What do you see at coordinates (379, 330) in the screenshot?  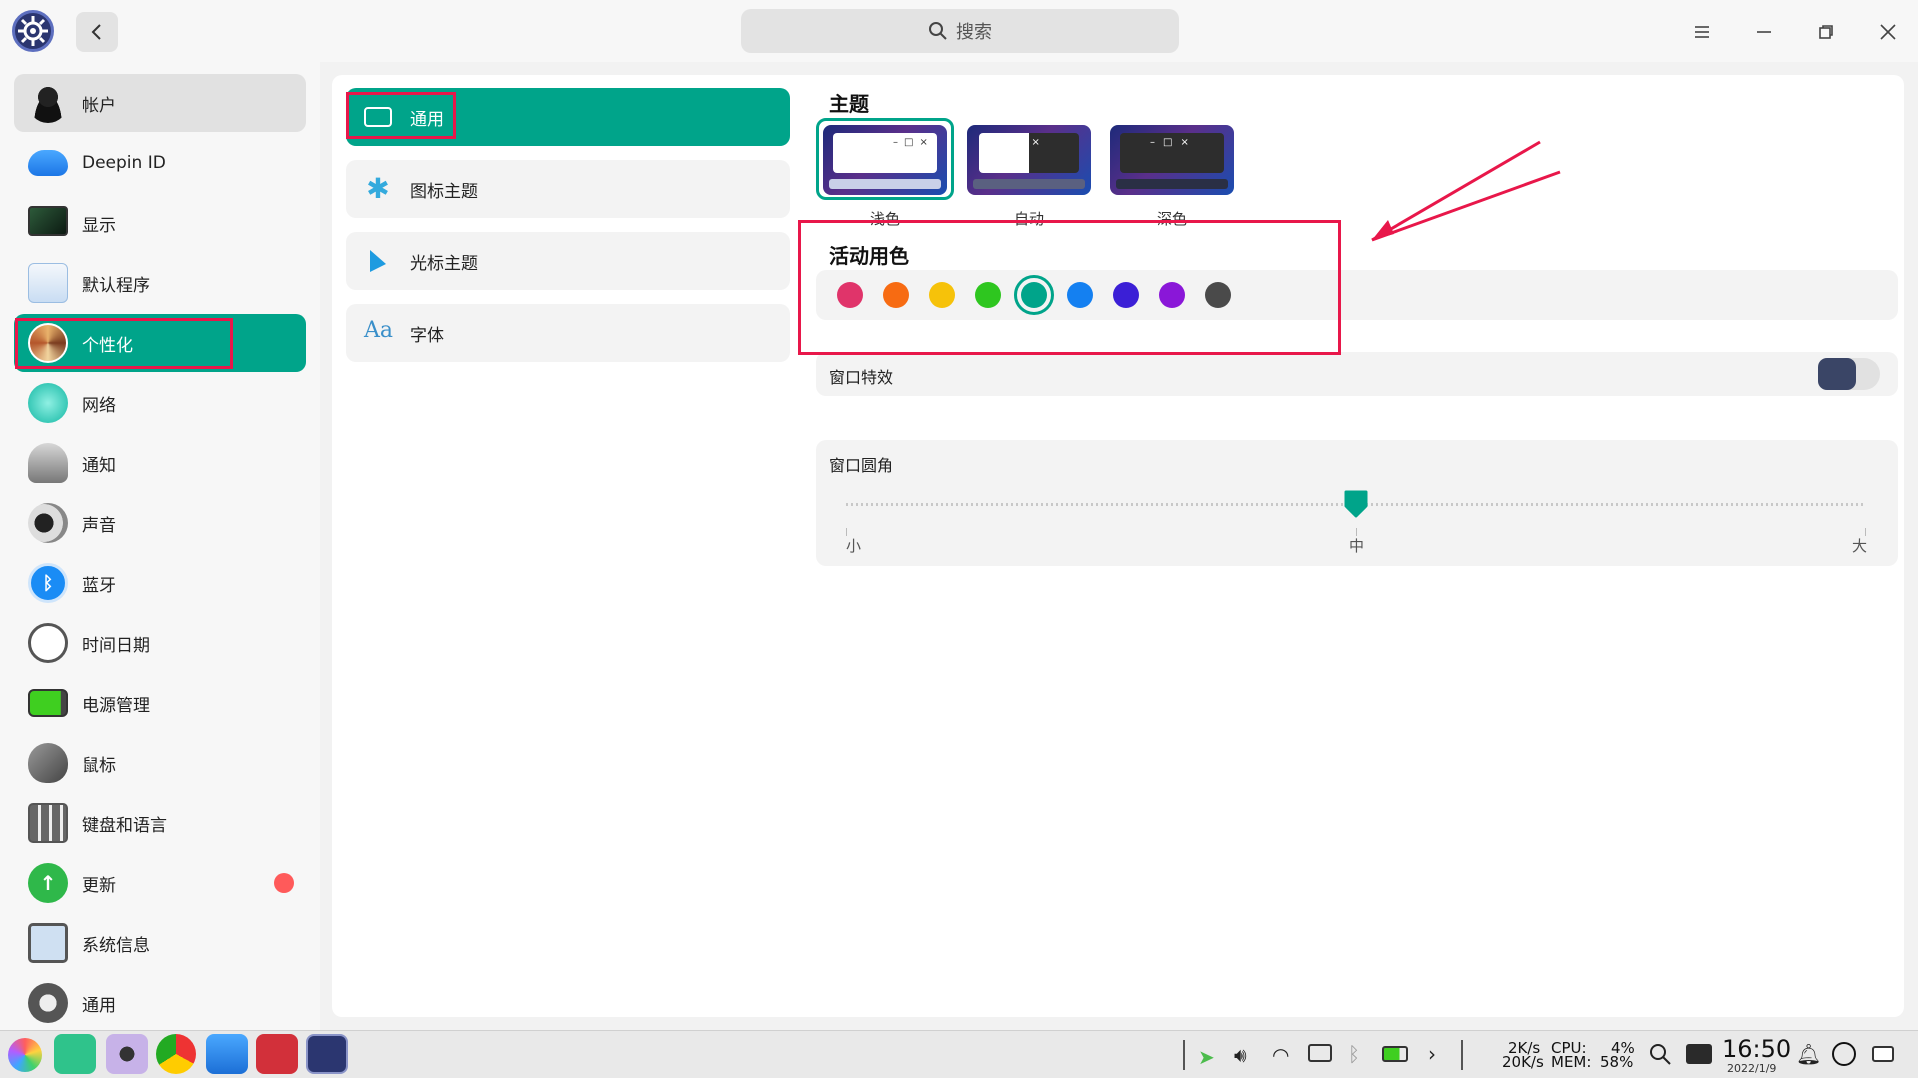 I see `font-icon: Aa` at bounding box center [379, 330].